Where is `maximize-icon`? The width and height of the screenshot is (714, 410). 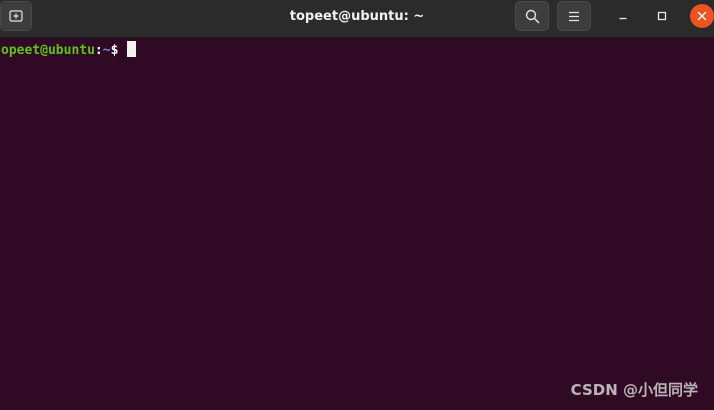 maximize-icon is located at coordinates (662, 16).